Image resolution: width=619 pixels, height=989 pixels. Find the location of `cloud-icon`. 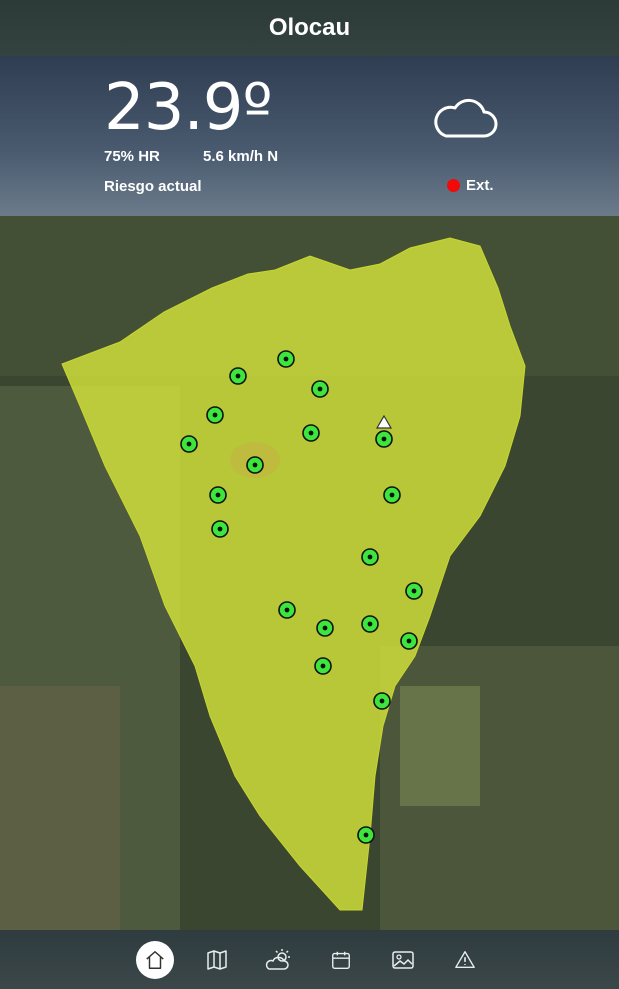

cloud-icon is located at coordinates (464, 120).